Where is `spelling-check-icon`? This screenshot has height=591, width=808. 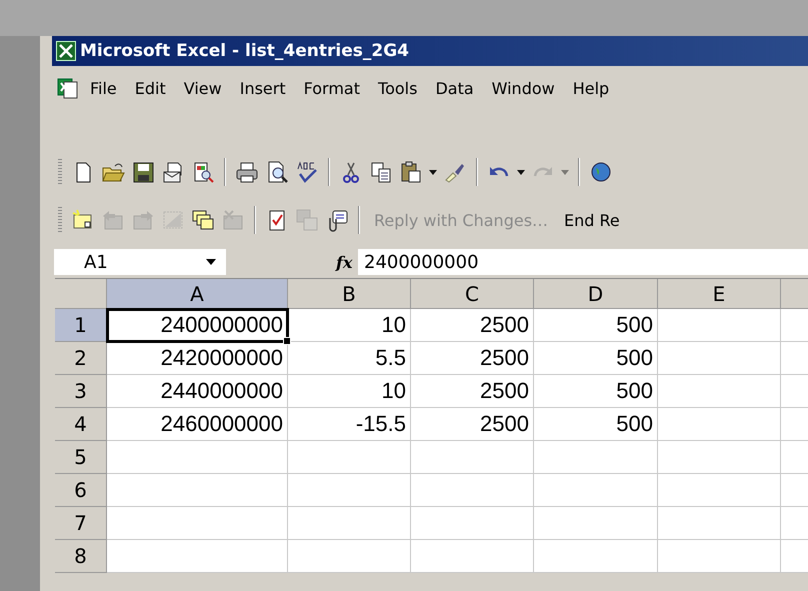
spelling-check-icon is located at coordinates (307, 172).